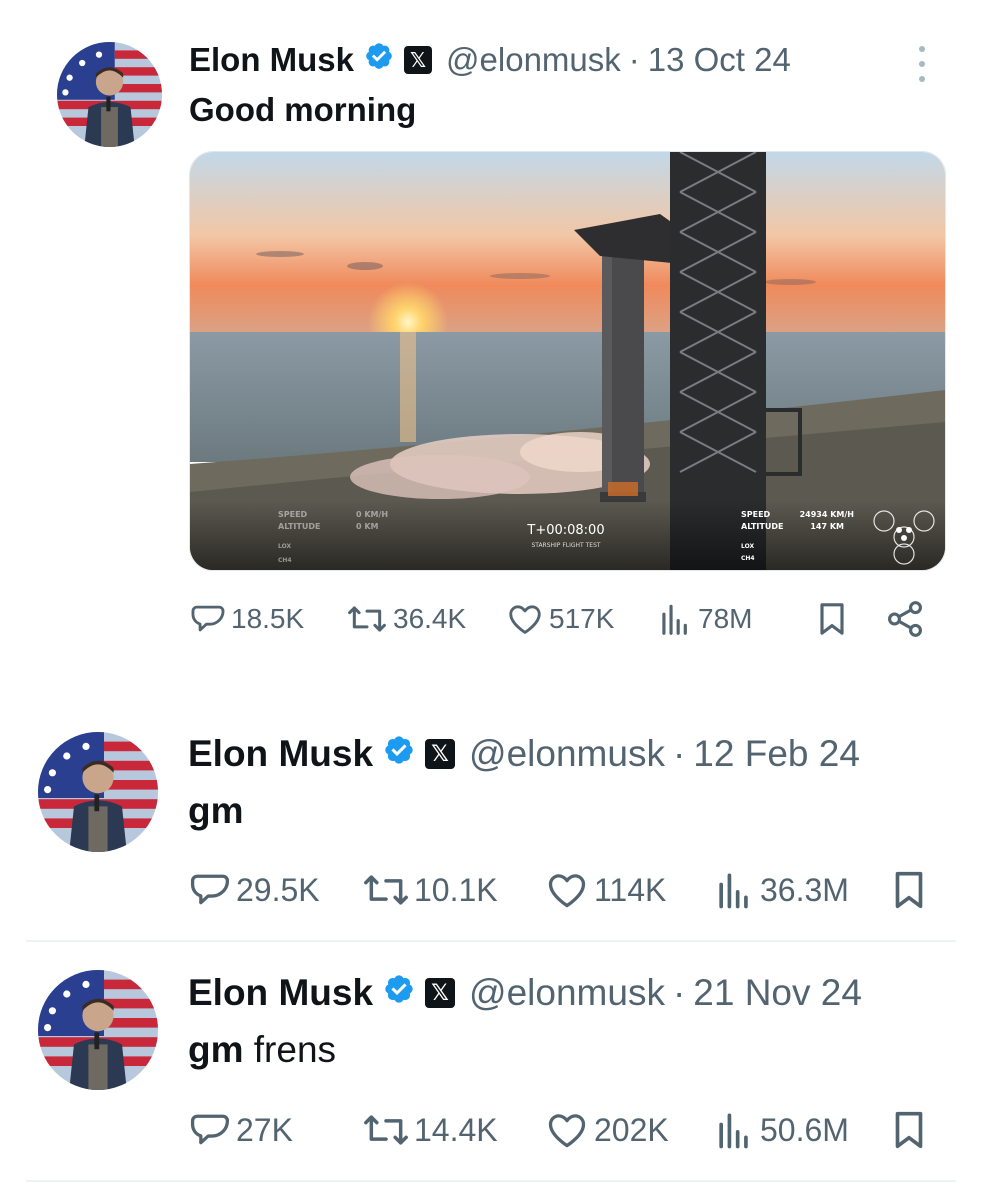  Describe the element at coordinates (565, 545) in the screenshot. I see `overlay-mission: STARSHIP FLIGHT TEST` at that location.